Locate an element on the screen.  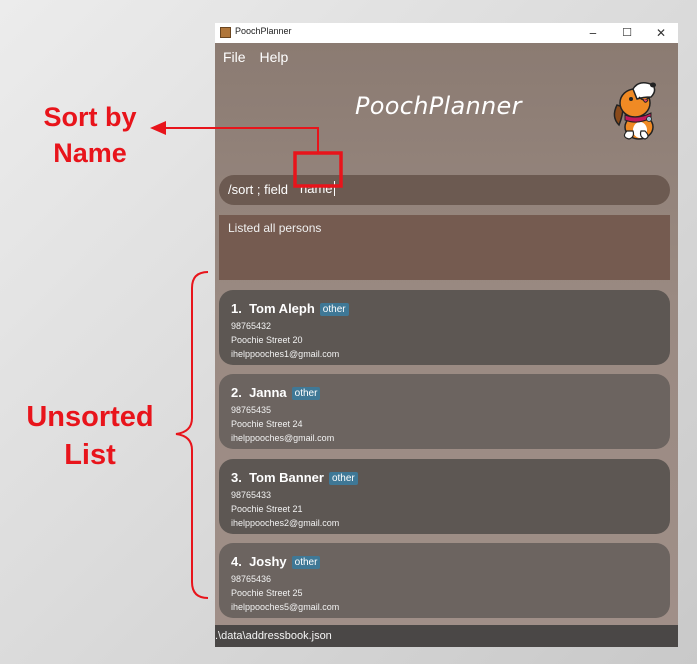
status-file-path: .\data\addressbook.json is located at coordinates (273, 636).